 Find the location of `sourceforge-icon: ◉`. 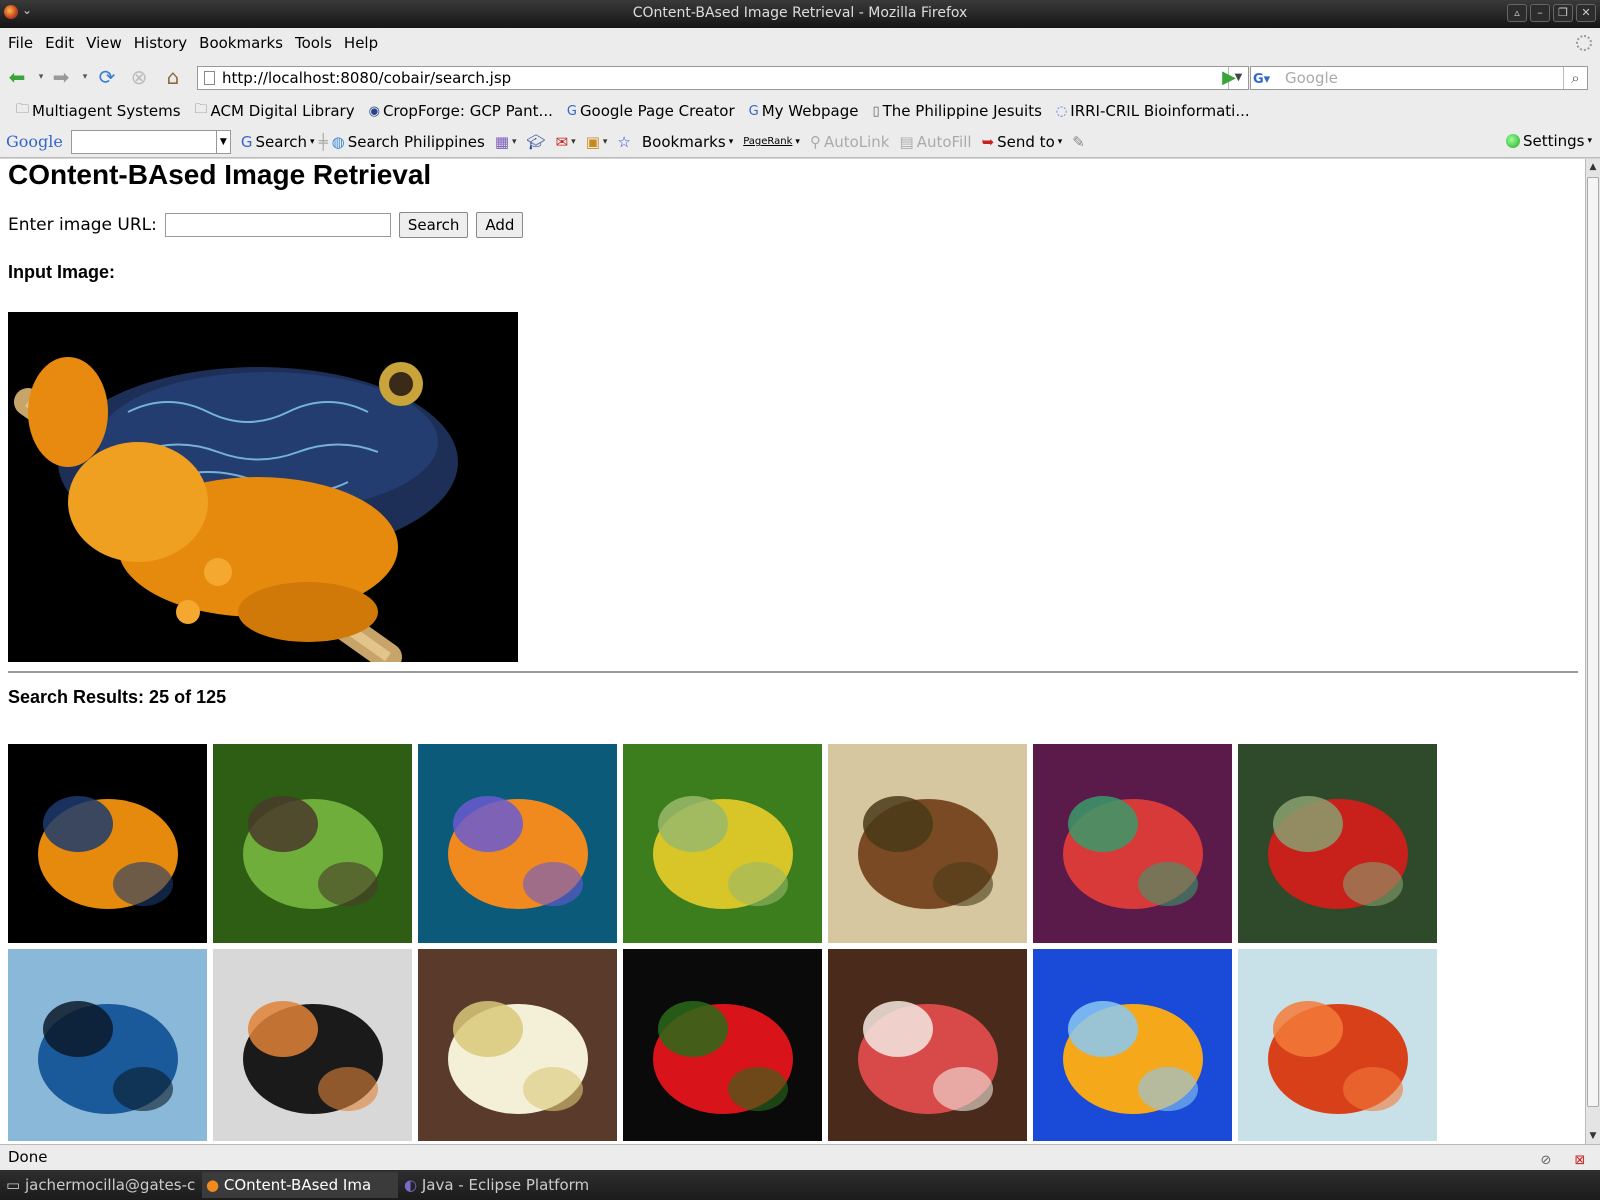

sourceforge-icon: ◉ is located at coordinates (374, 111).